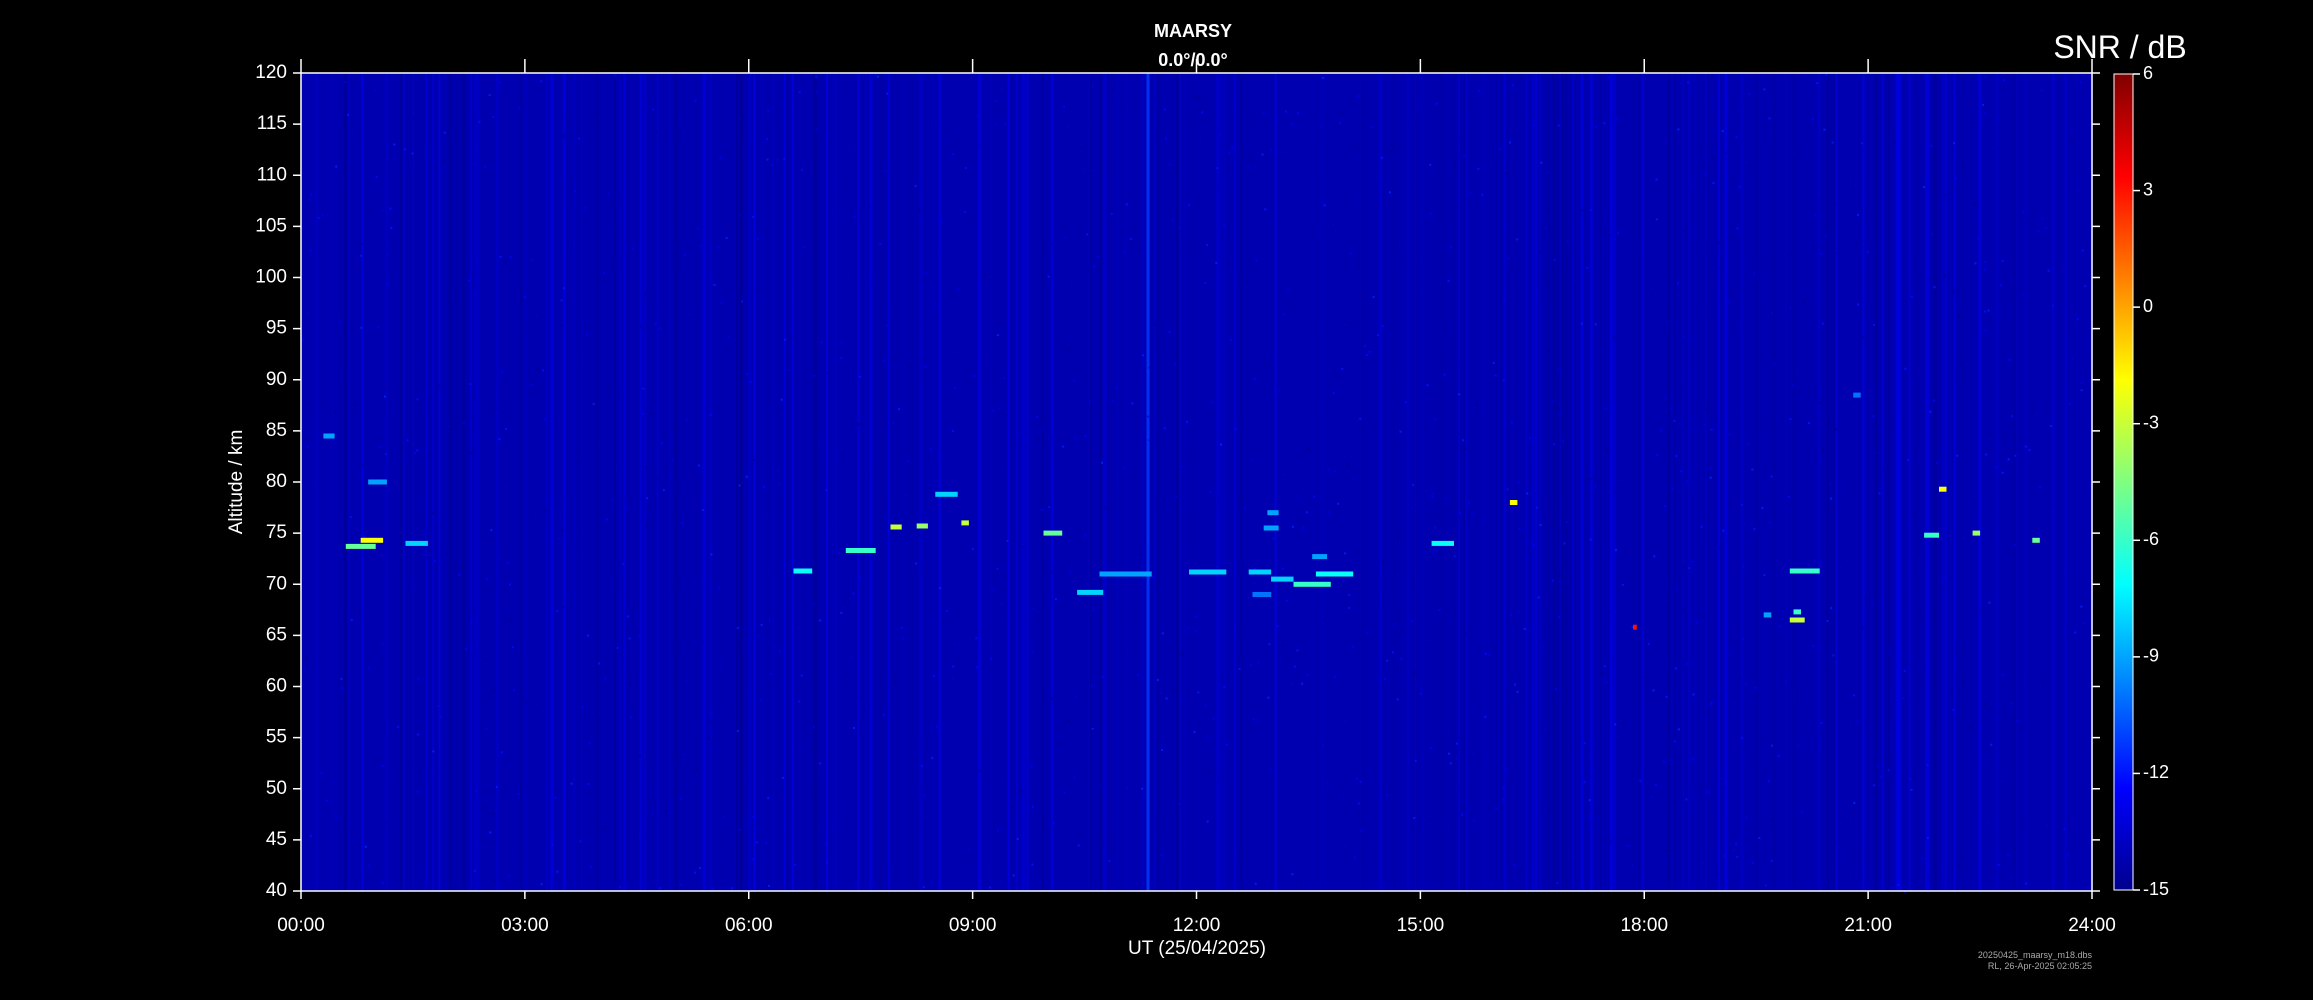 This screenshot has height=1000, width=2313. I want to click on colorbar-tick-label: 0, so click(2148, 306).